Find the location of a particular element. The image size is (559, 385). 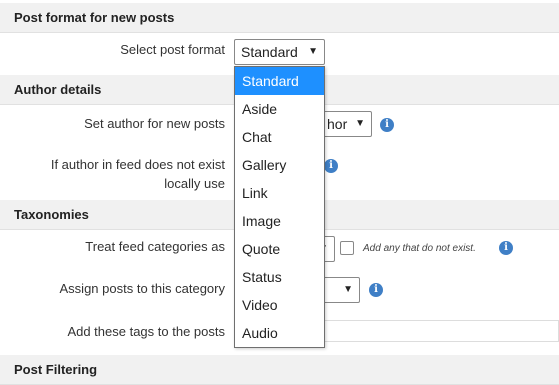

dropdown-option-chat: Chat is located at coordinates (279, 137).